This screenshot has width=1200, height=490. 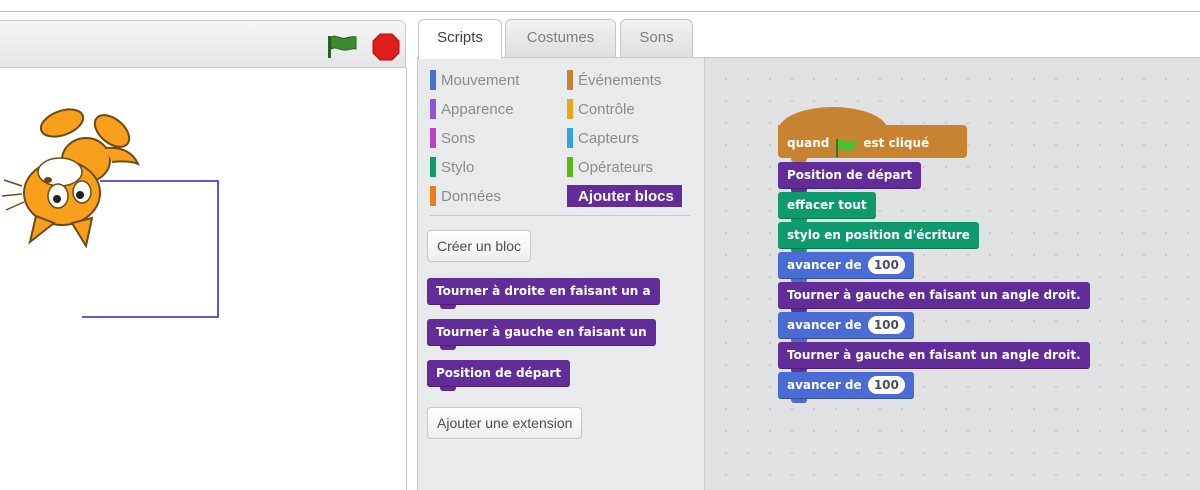 I want to click on when-flag-clicked-block: quand est cliqué, so click(x=872, y=143).